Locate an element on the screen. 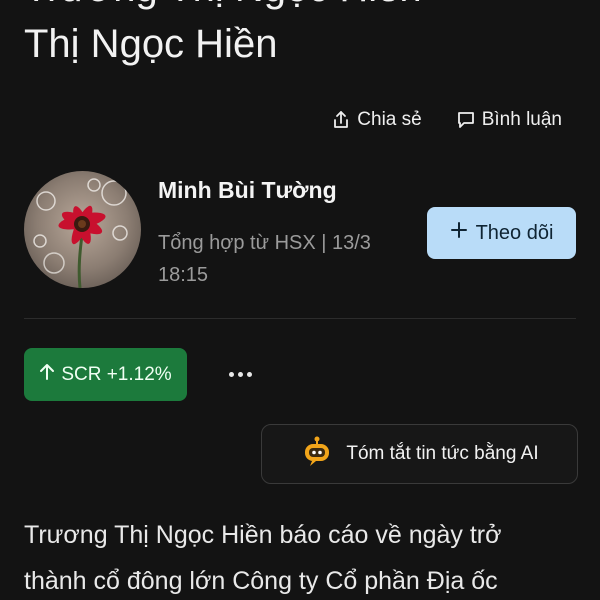 This screenshot has width=600, height=600. article-title: Trương Thị Ngọc Hiền Thị Ngọc Hiền is located at coordinates (223, 36).